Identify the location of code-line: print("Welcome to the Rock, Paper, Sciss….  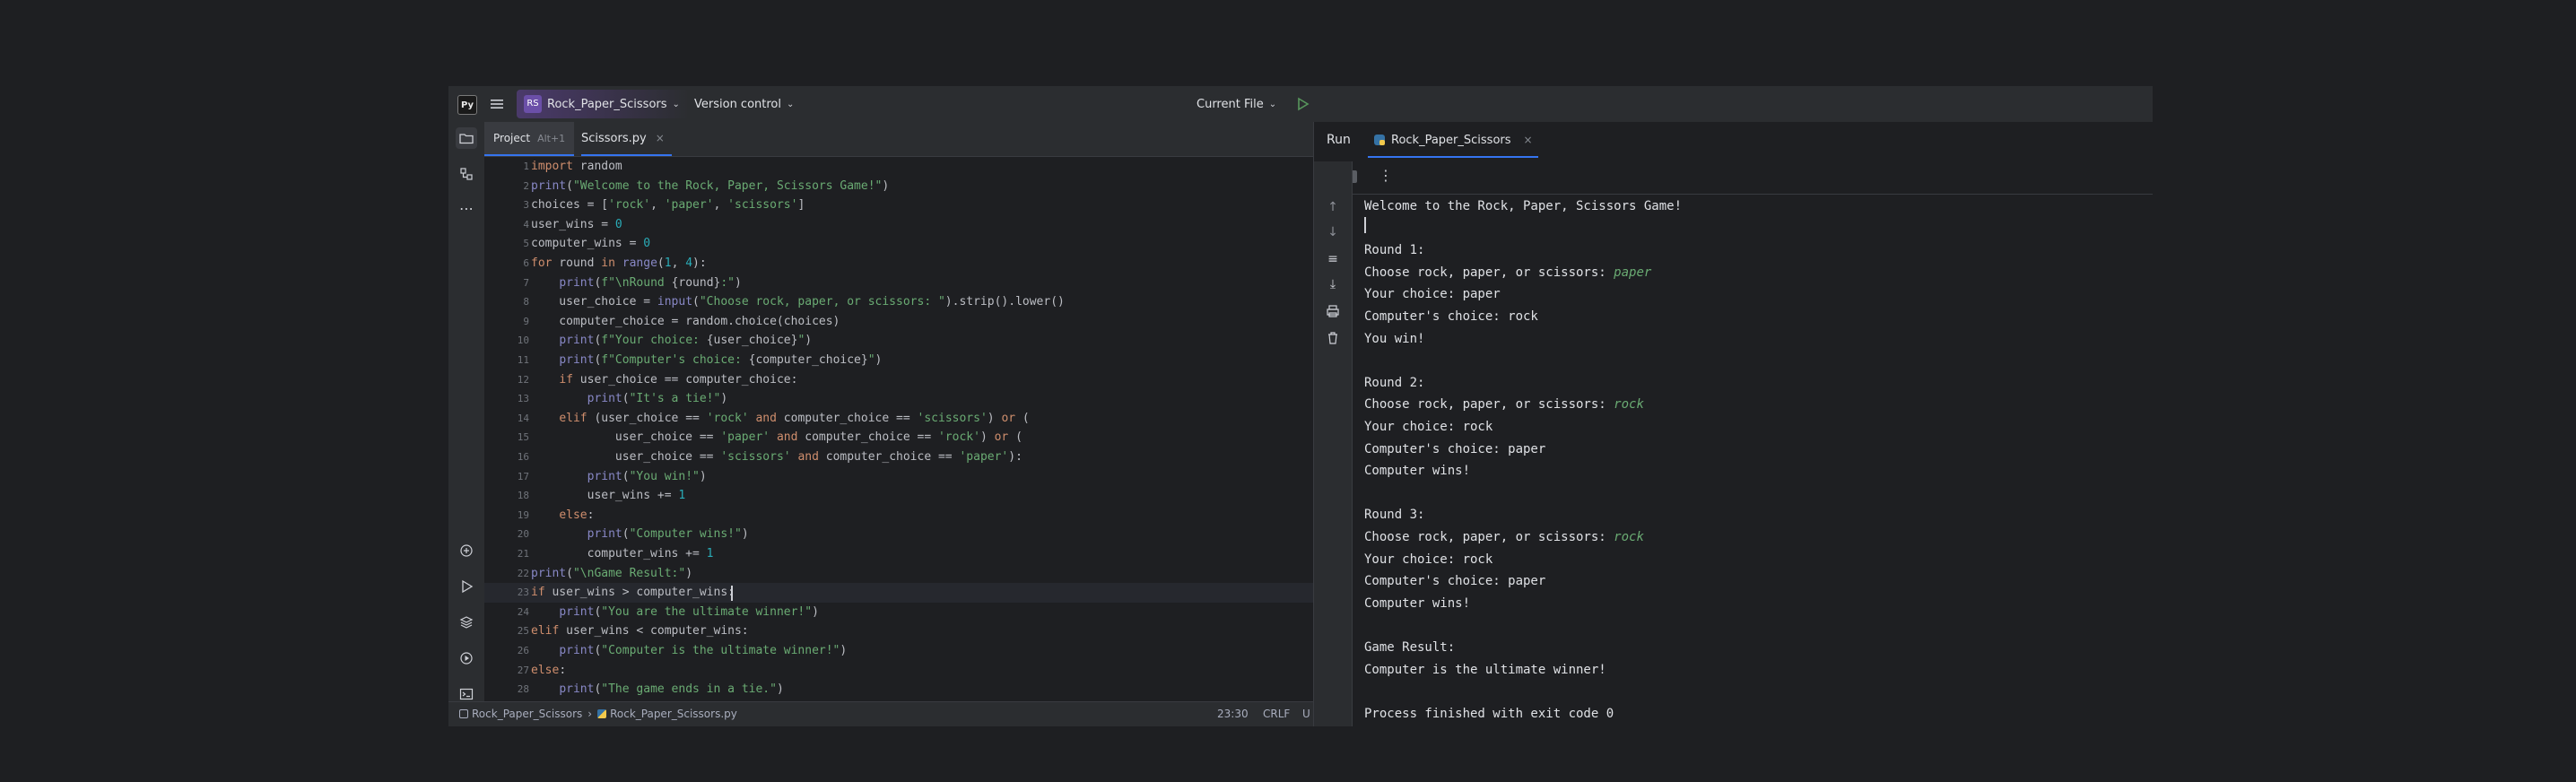
(710, 186).